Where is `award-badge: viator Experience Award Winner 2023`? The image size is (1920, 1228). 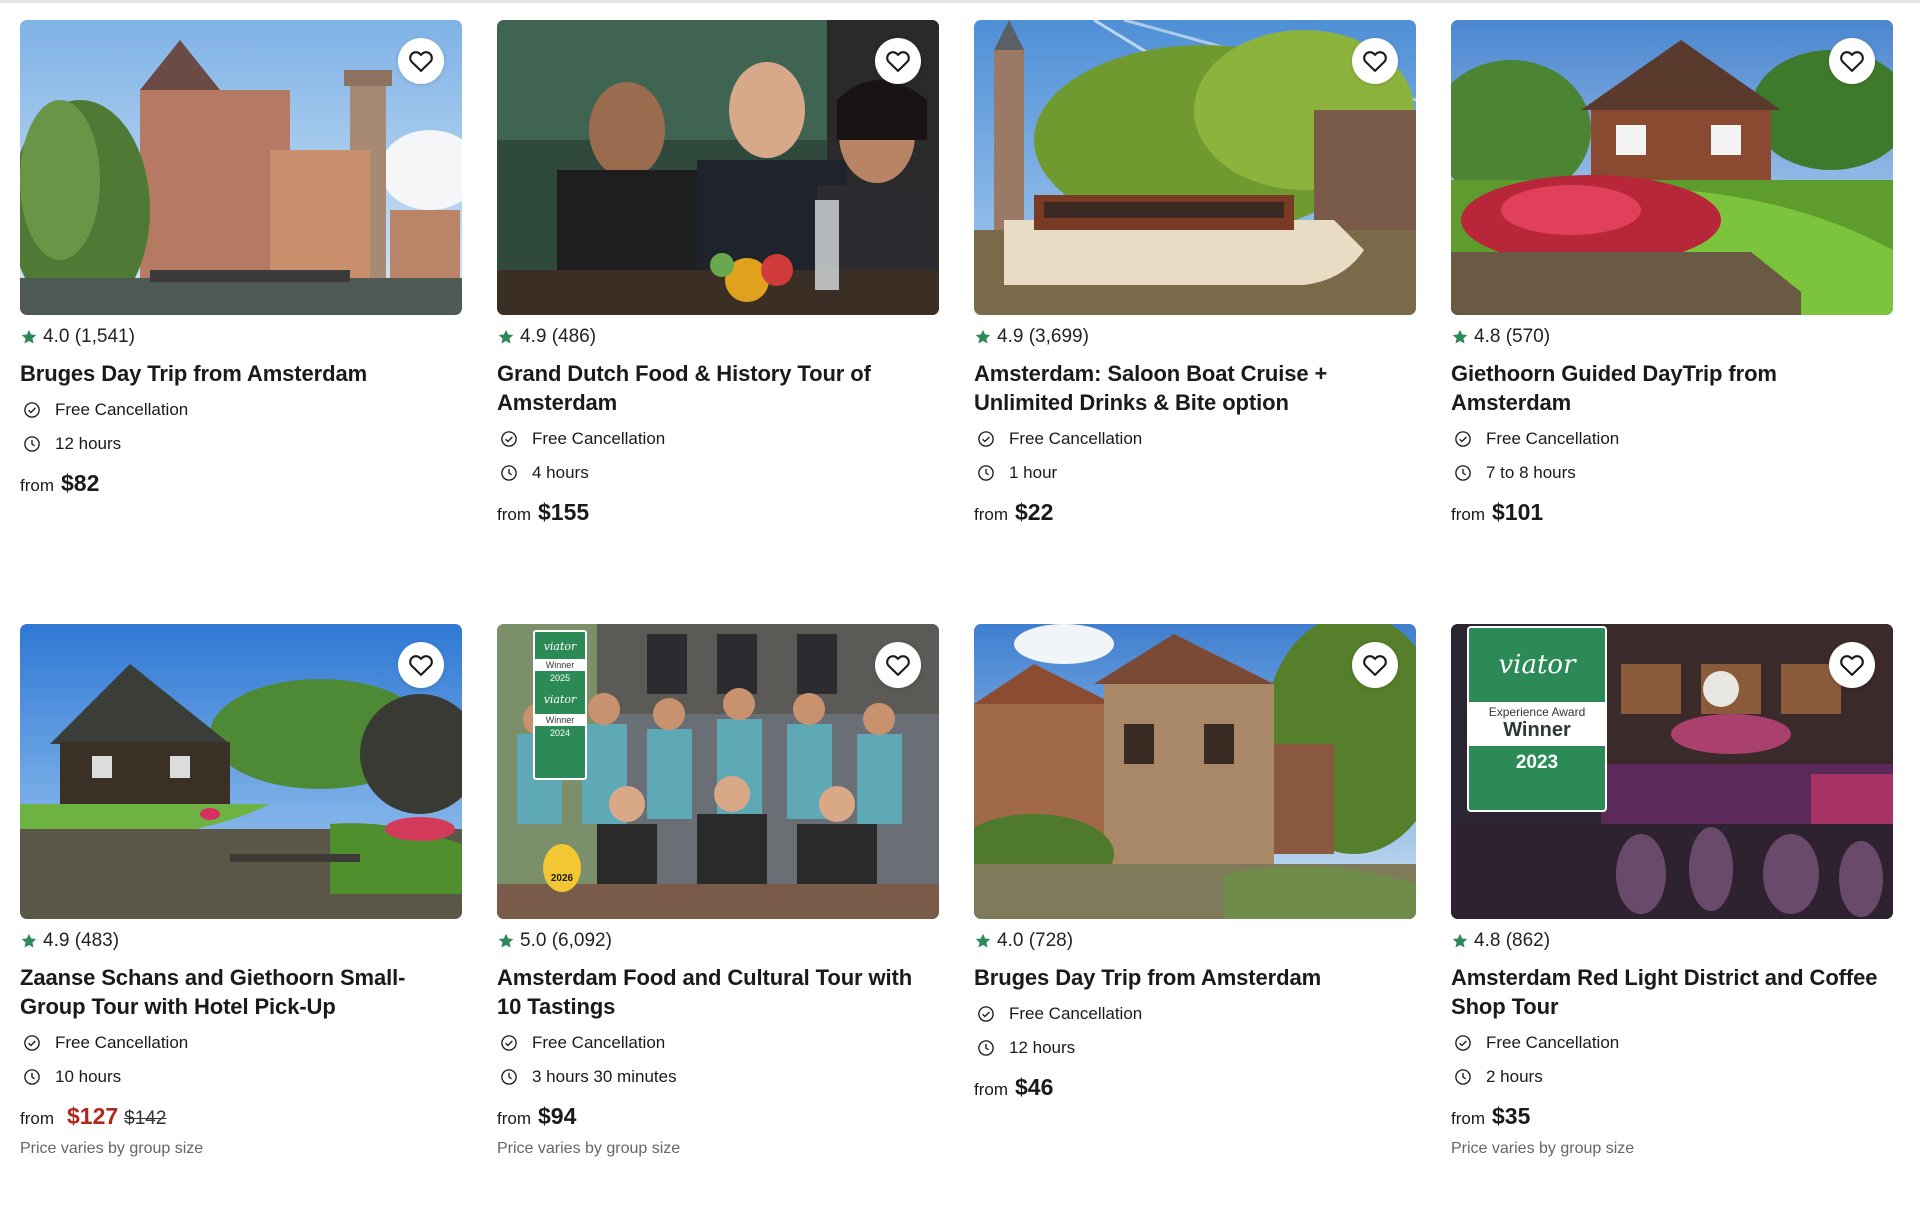
award-badge: viator Experience Award Winner 2023 is located at coordinates (1537, 719).